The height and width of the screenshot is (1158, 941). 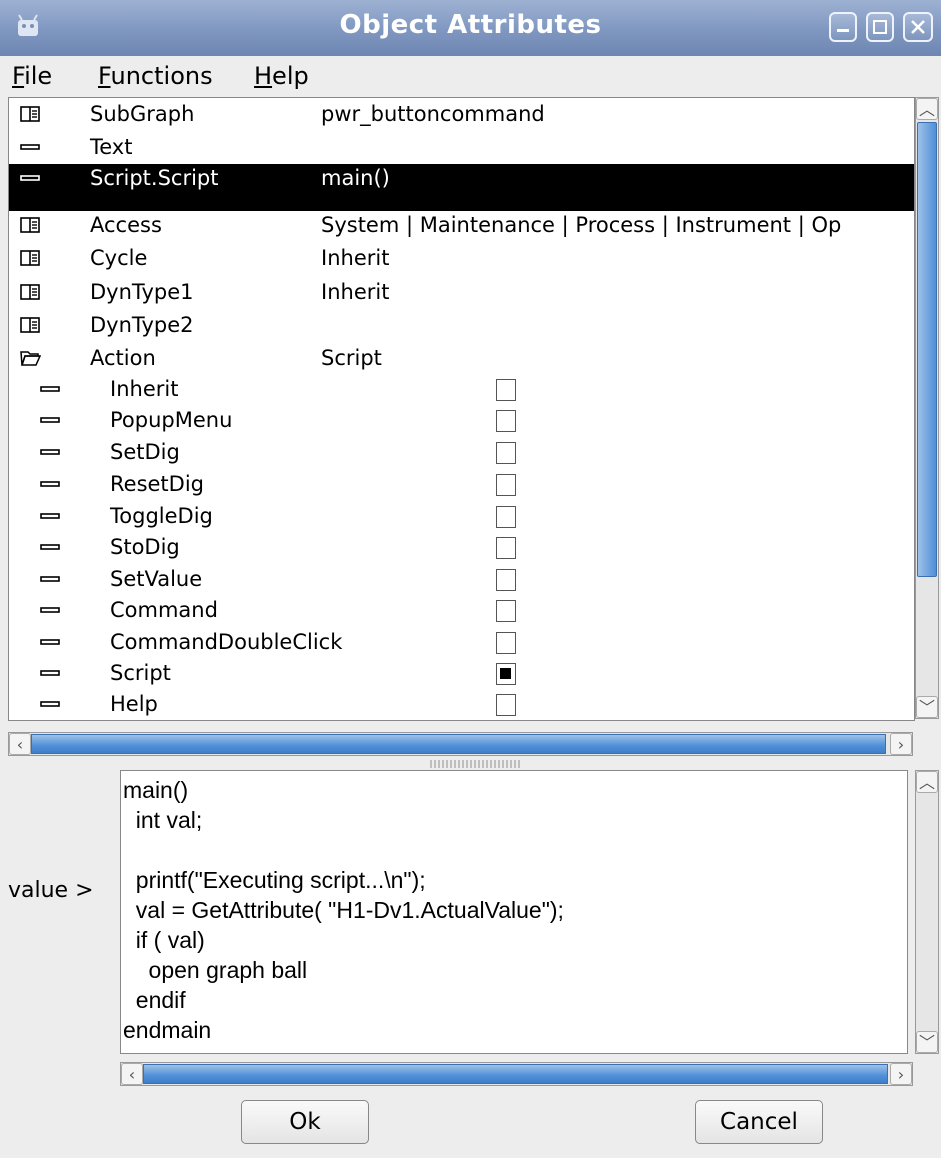 What do you see at coordinates (927, 707) in the screenshot?
I see `scroll-down-icon: ﹀` at bounding box center [927, 707].